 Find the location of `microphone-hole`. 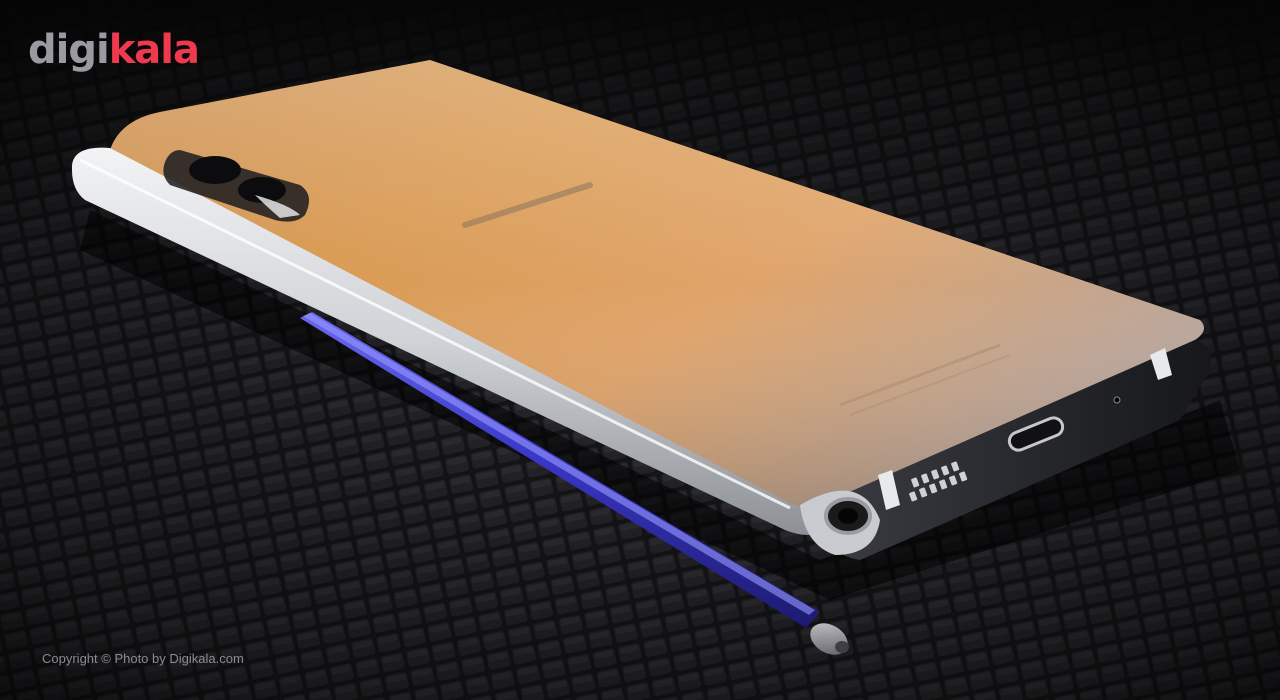

microphone-hole is located at coordinates (1117, 400).